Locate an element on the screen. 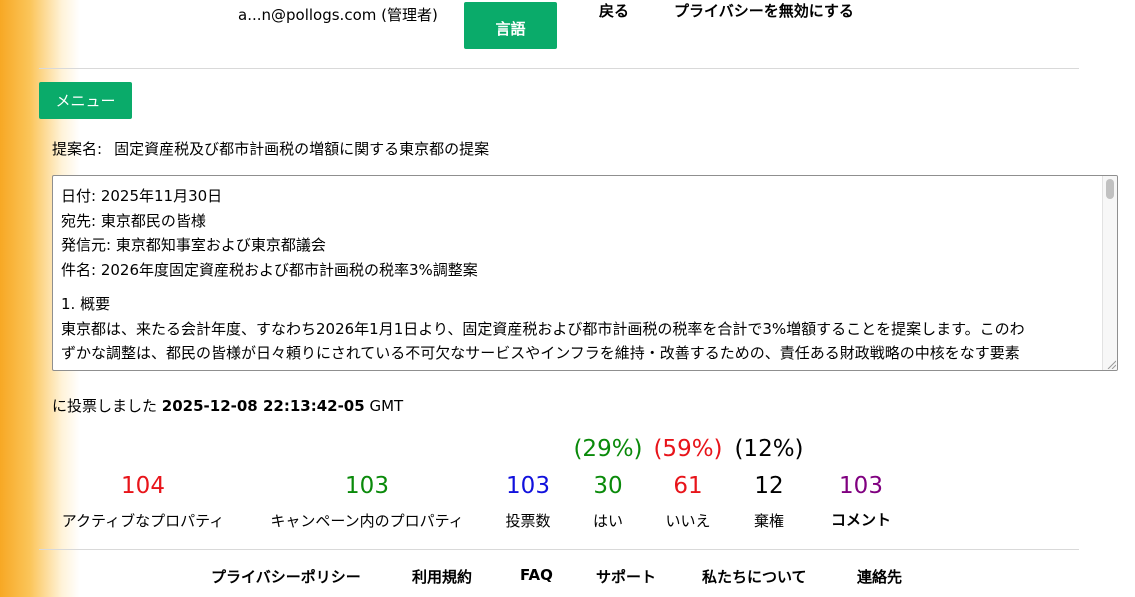 This screenshot has width=1135, height=597. proposal-title: 提案名: 固定資産税及び都市計画税の増額に関する東京都の提案 is located at coordinates (270, 148).